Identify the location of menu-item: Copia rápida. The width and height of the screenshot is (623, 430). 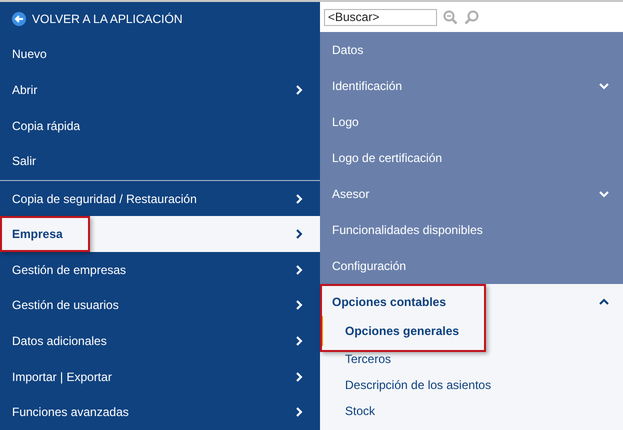
(160, 126).